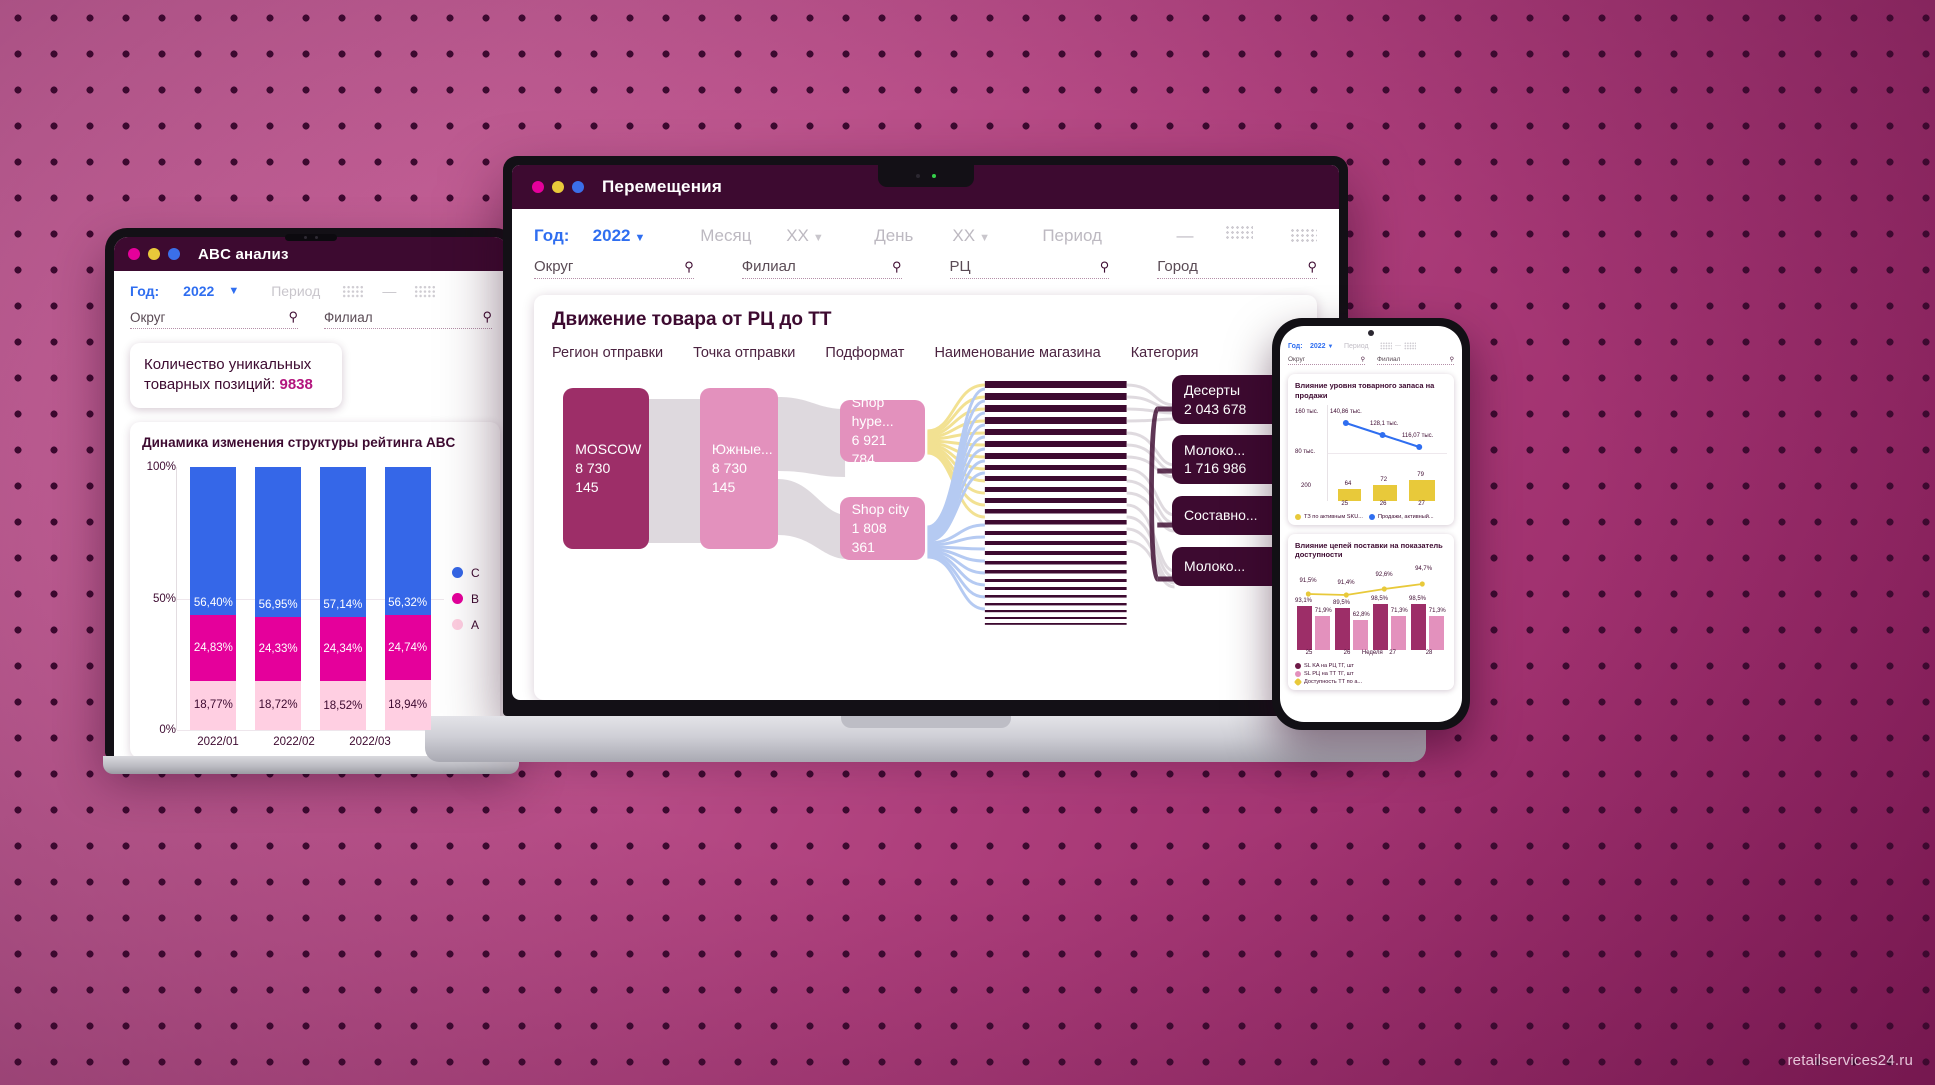 The height and width of the screenshot is (1085, 1935). What do you see at coordinates (407, 705) in the screenshot?
I see `bar-segment-a: 18,94%` at bounding box center [407, 705].